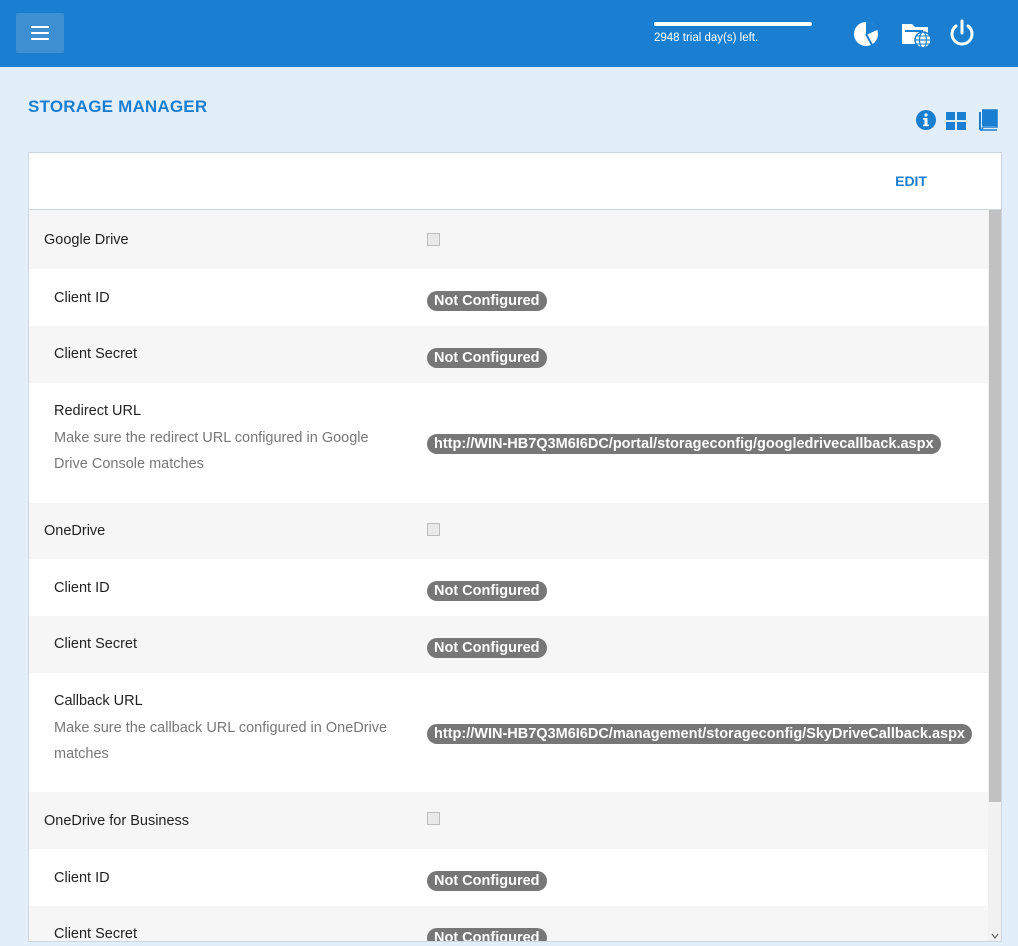 The height and width of the screenshot is (946, 1018). I want to click on provider-row-onedrive-for-business: OneDrive for Business, so click(508, 820).